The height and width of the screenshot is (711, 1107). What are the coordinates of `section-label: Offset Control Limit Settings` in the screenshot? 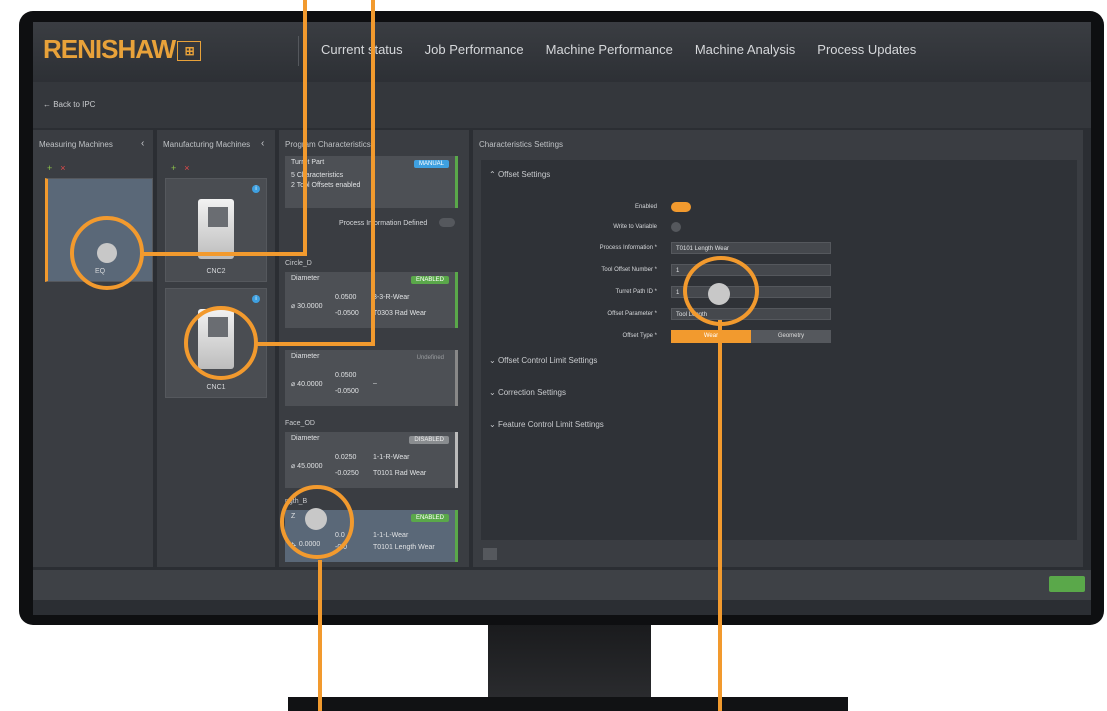 It's located at (547, 360).